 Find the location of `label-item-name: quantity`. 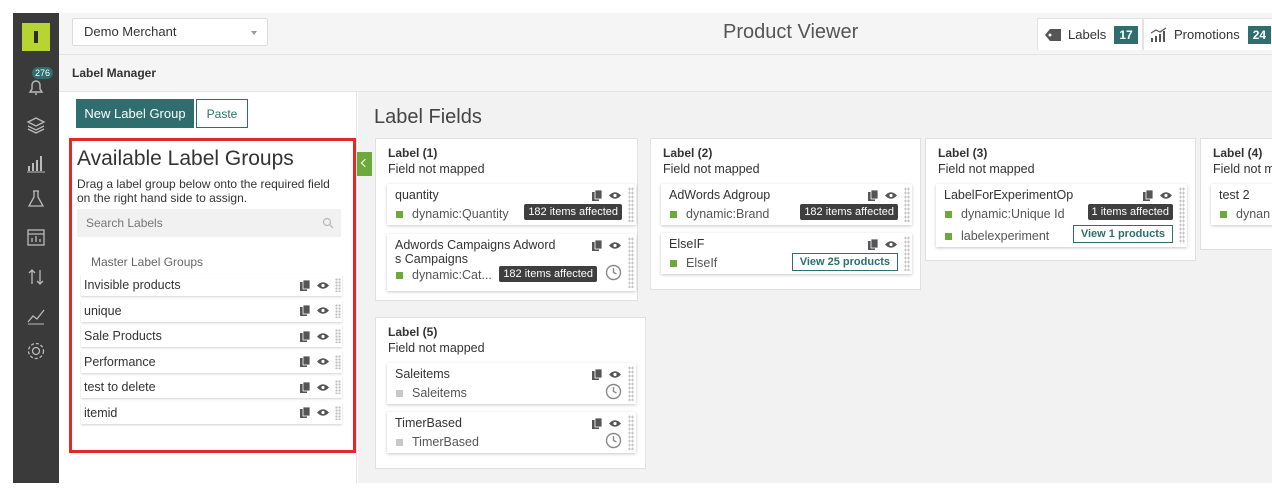

label-item-name: quantity is located at coordinates (417, 195).